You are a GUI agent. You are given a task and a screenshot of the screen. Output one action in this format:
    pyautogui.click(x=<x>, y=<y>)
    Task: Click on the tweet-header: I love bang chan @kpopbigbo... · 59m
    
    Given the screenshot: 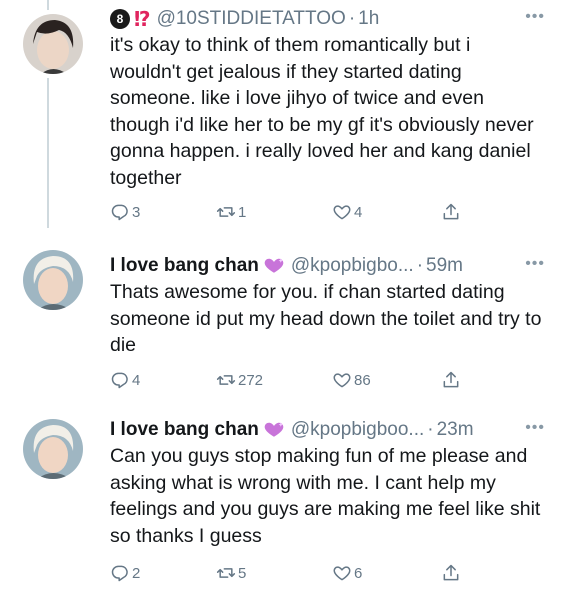 What is the action you would take?
    pyautogui.click(x=327, y=266)
    